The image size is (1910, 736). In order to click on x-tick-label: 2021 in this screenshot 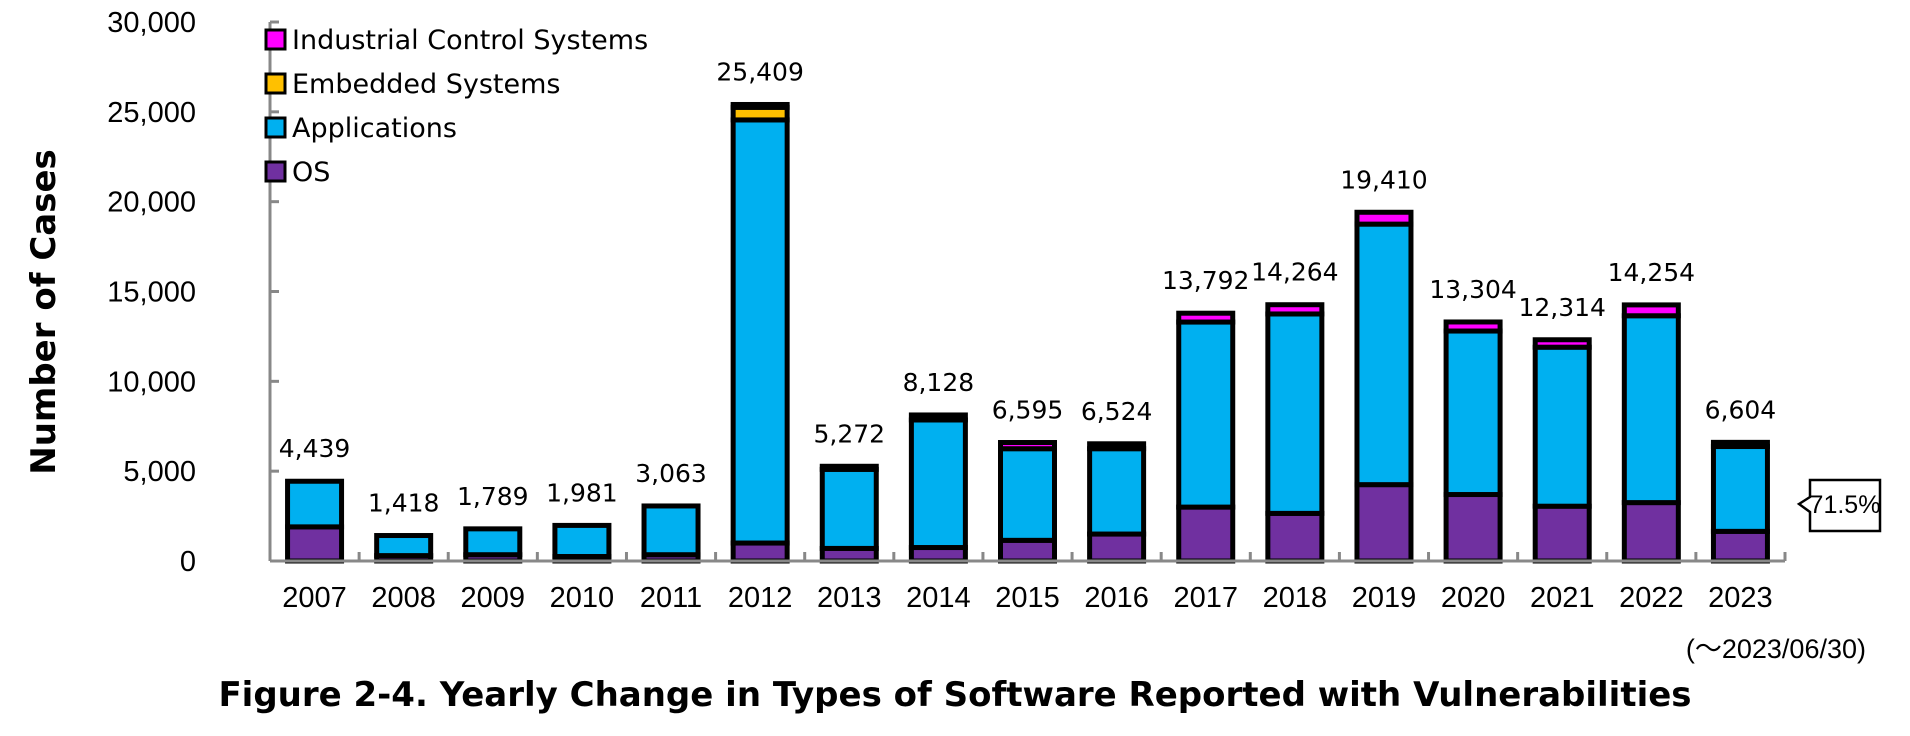, I will do `click(1562, 598)`.